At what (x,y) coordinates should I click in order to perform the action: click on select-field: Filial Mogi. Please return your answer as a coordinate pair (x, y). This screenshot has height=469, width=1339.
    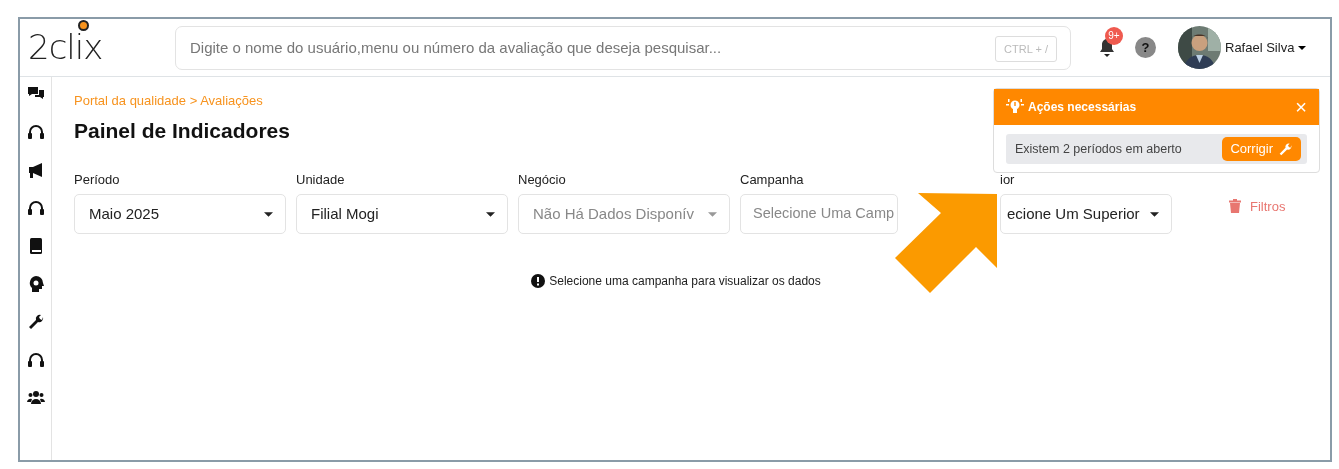
    Looking at the image, I should click on (402, 214).